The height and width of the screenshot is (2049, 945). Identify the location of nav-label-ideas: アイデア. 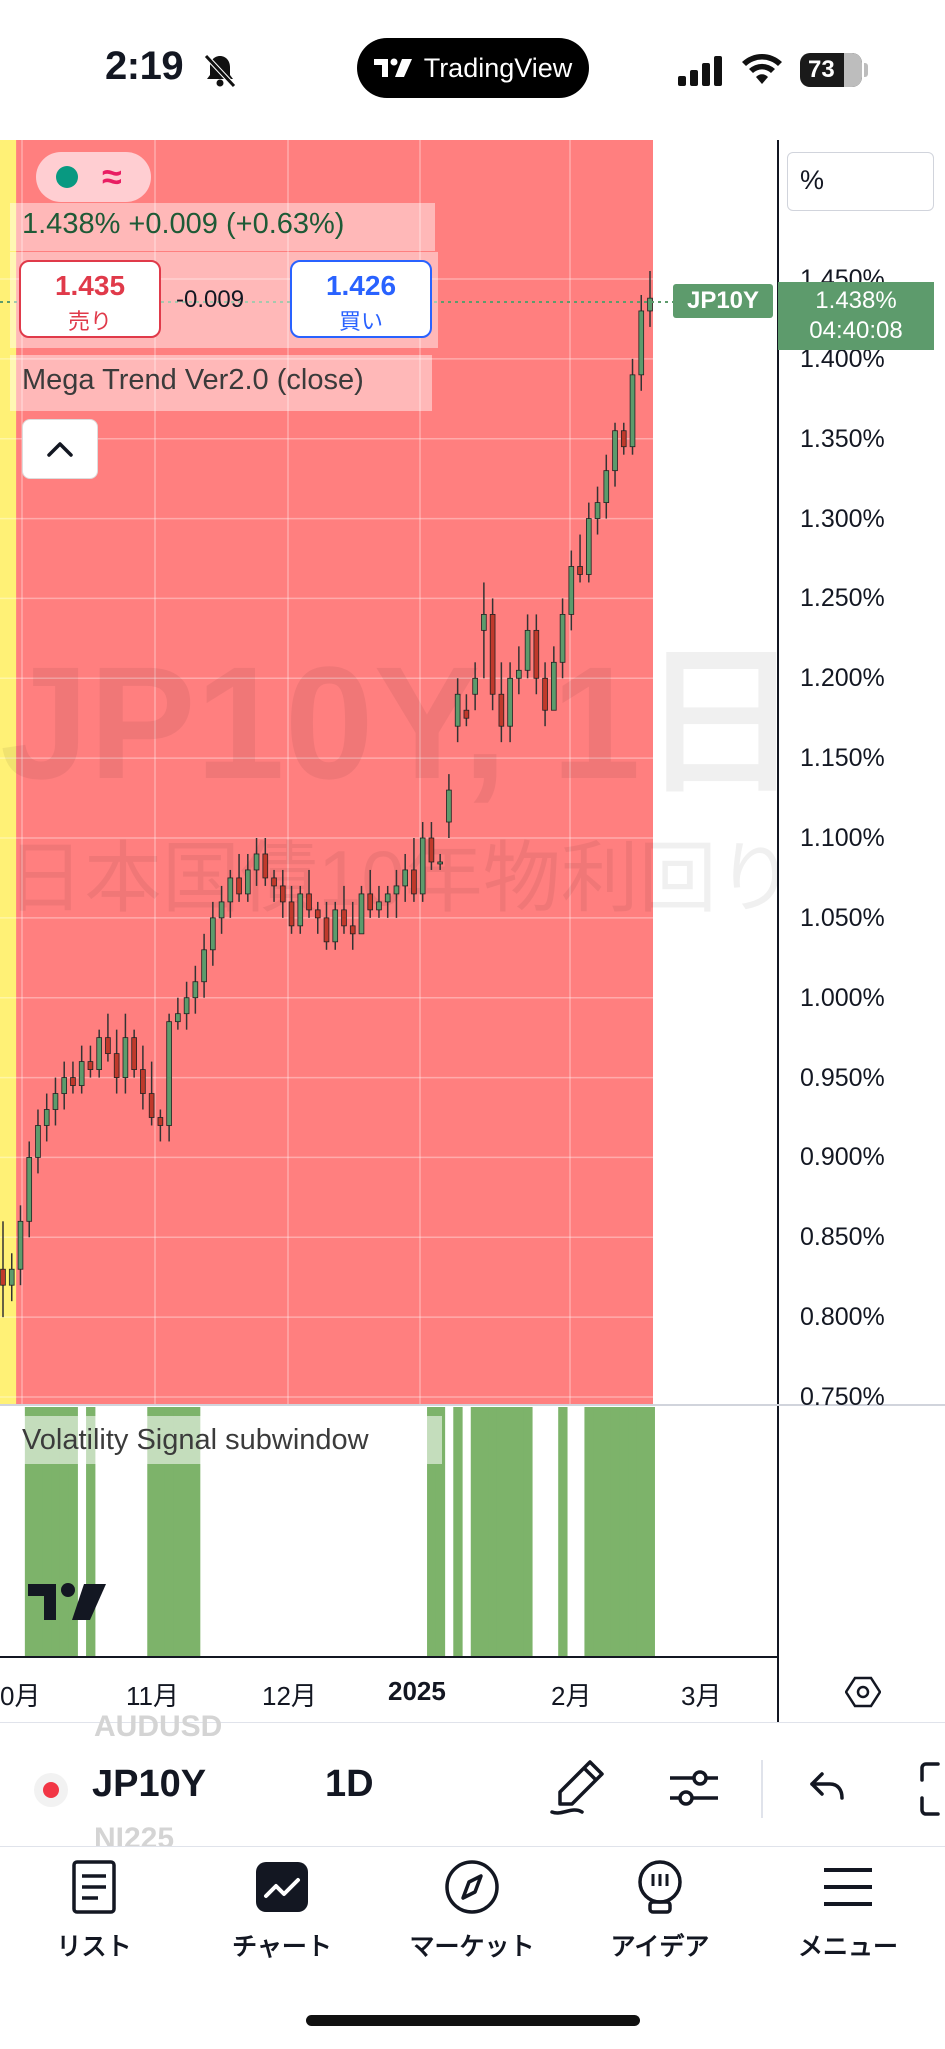
(660, 1947).